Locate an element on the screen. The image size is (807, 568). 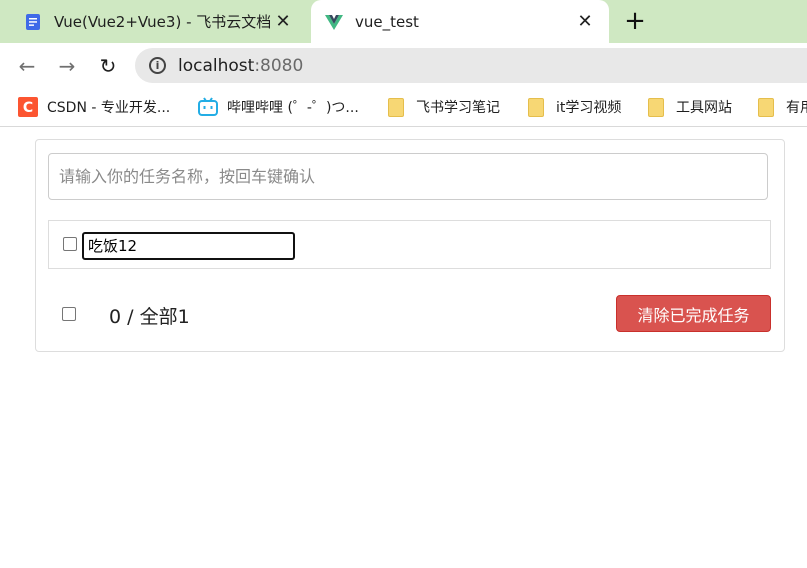
select-all-checkbox is located at coordinates (69, 314).